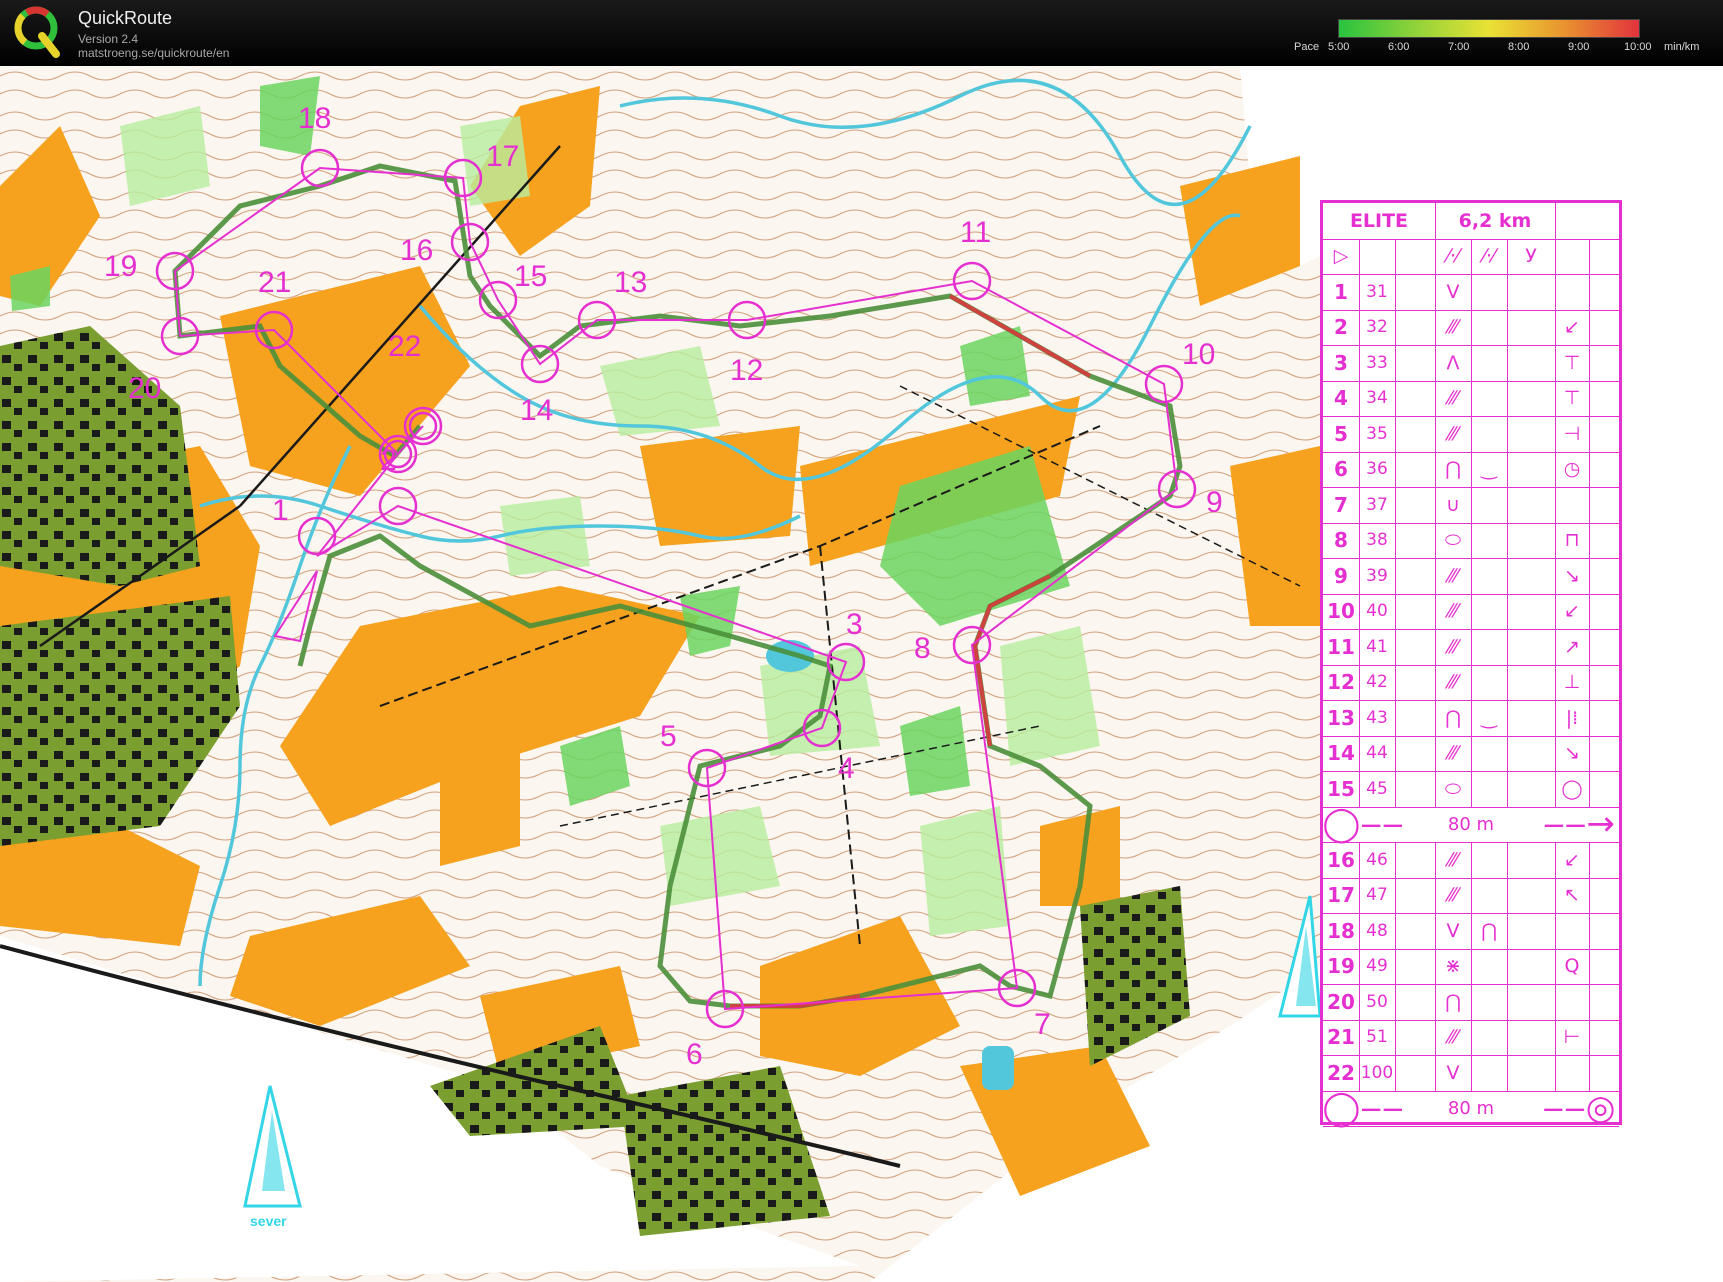  I want to click on control-label-1: 1, so click(280, 510).